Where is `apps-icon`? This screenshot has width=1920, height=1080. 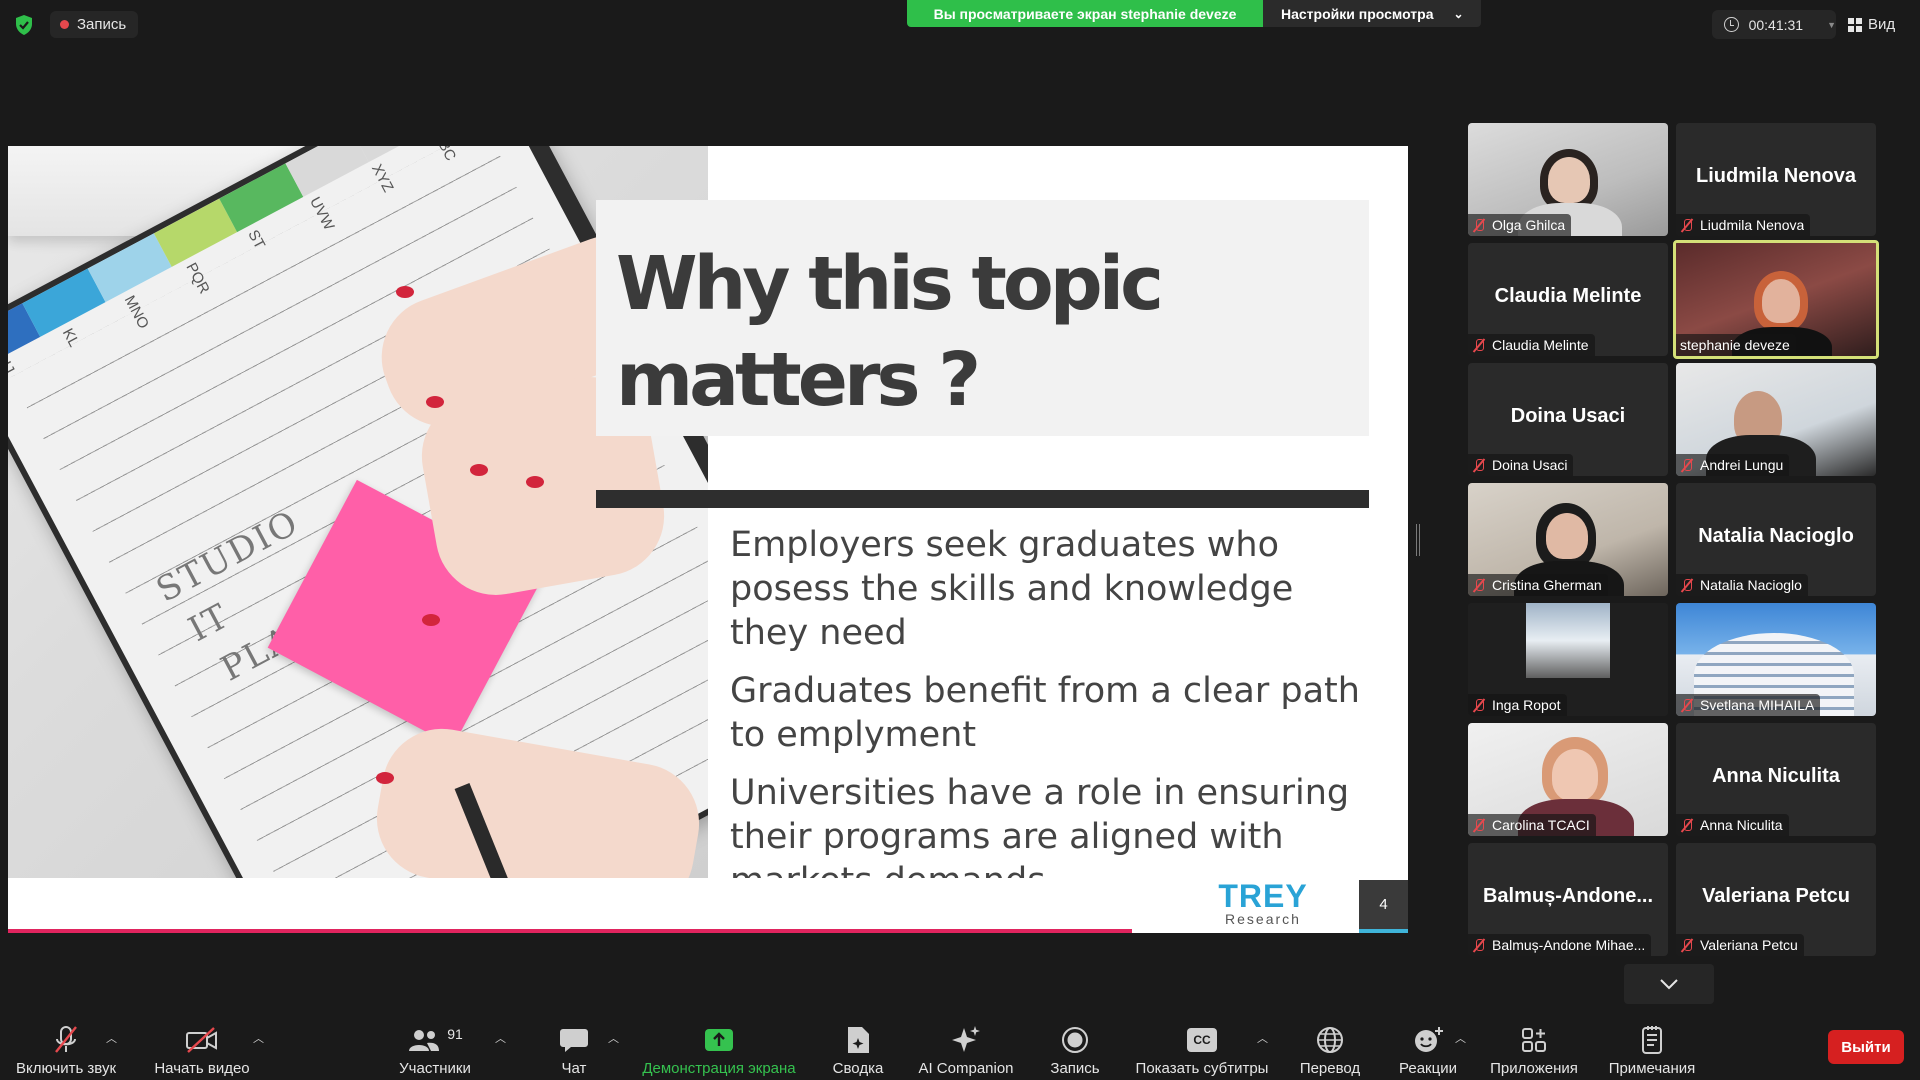
apps-icon is located at coordinates (1534, 1040).